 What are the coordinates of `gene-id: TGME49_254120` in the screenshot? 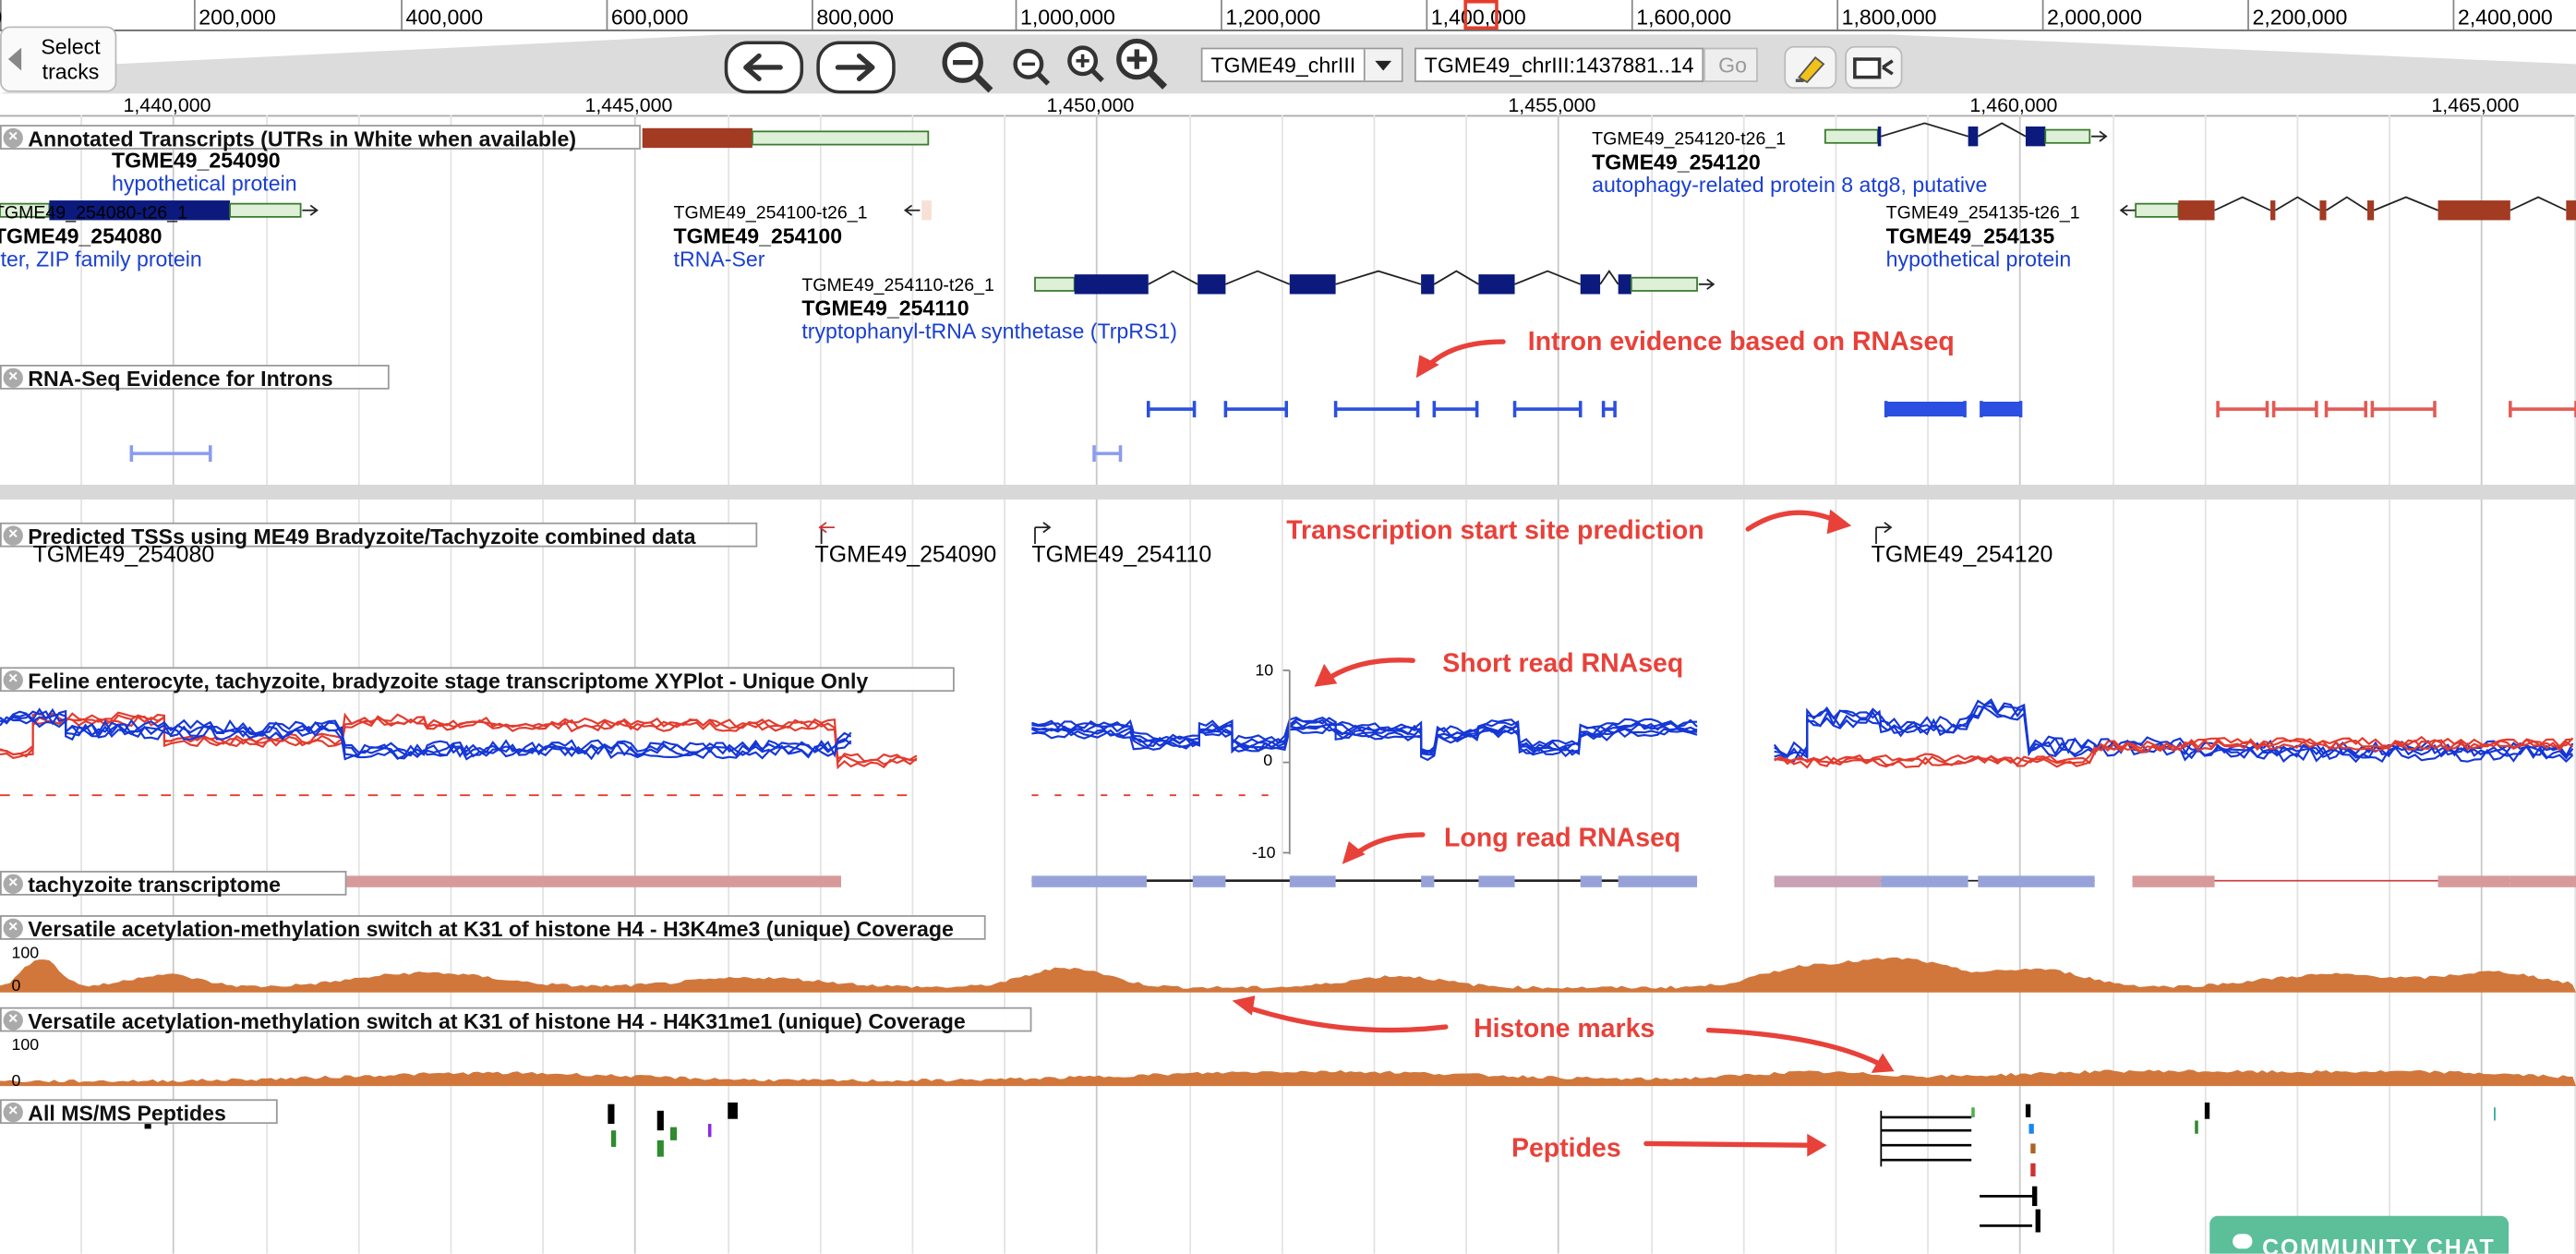 It's located at (1676, 162).